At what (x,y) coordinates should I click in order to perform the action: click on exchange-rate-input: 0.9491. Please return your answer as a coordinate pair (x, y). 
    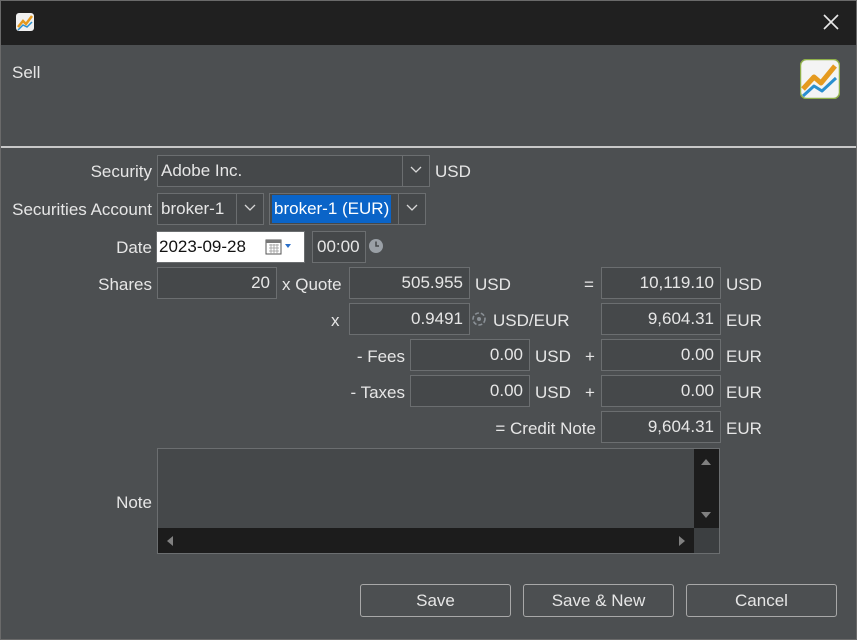
    Looking at the image, I should click on (409, 319).